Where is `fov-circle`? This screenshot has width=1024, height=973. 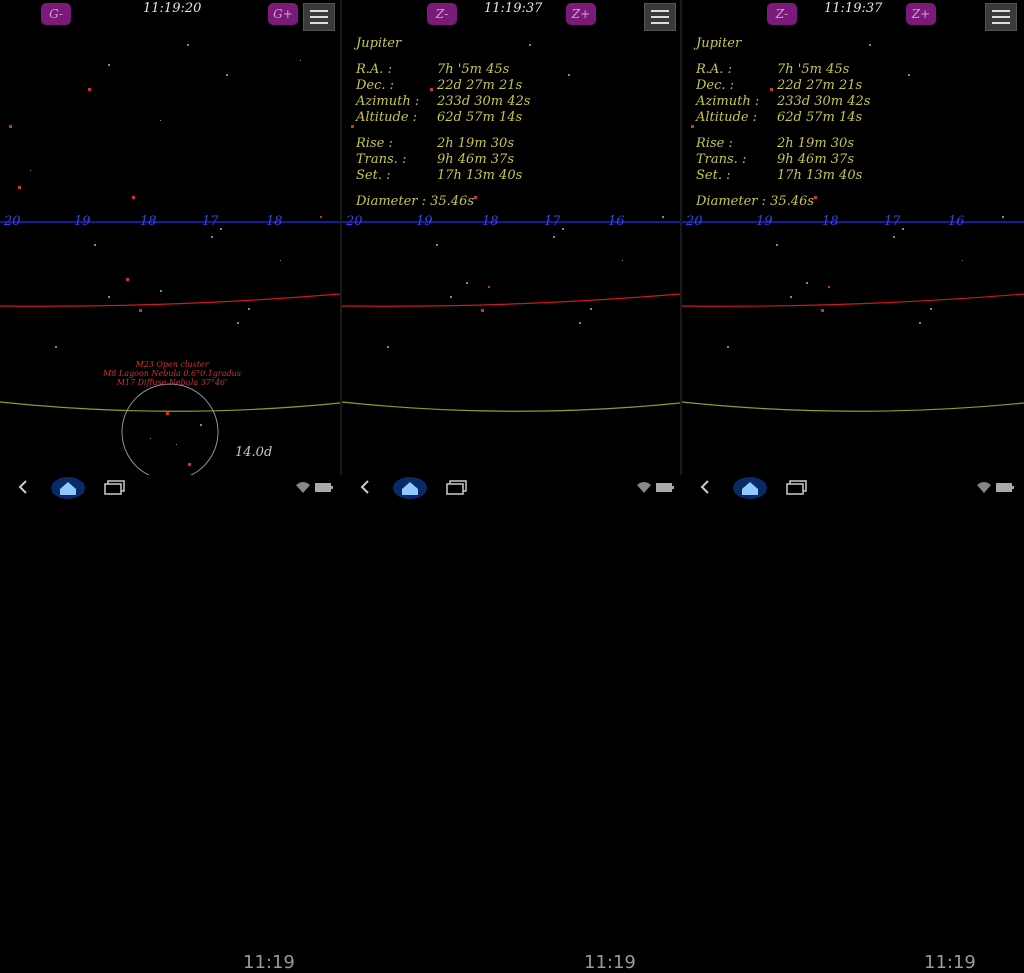 fov-circle is located at coordinates (170, 429).